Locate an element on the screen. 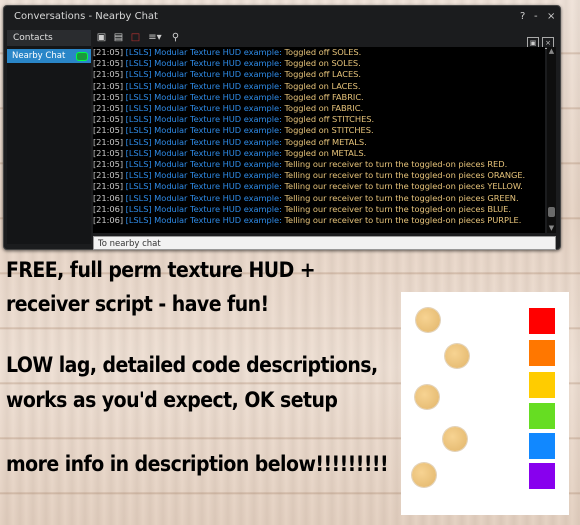 This screenshot has width=580, height=525. conversation-icon: ▣ is located at coordinates (101, 37).